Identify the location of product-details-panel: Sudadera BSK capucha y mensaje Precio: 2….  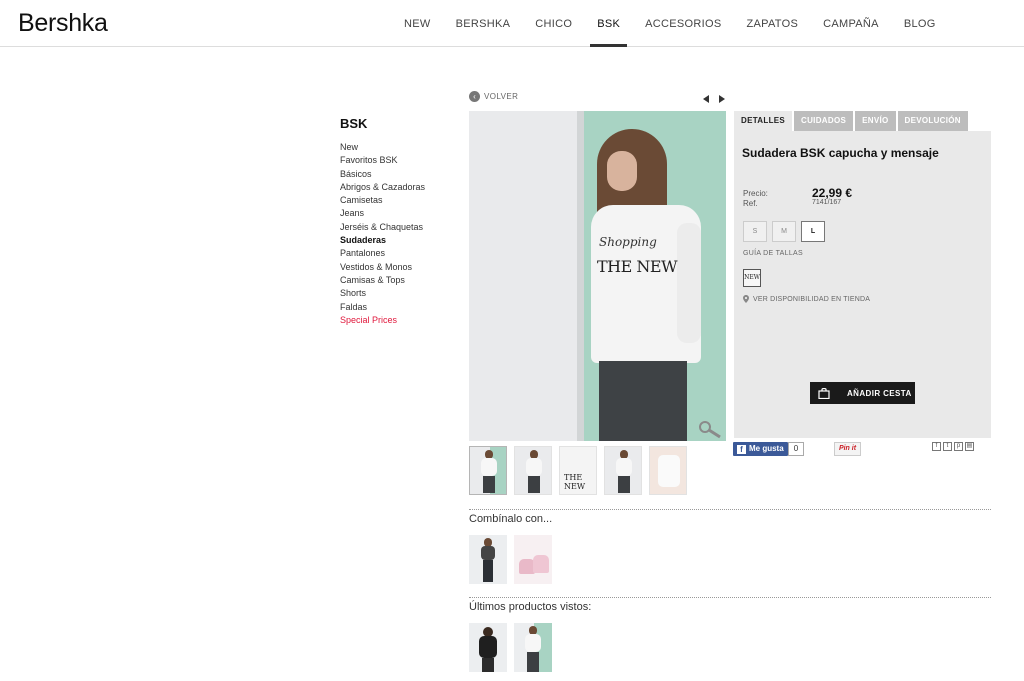
(862, 284).